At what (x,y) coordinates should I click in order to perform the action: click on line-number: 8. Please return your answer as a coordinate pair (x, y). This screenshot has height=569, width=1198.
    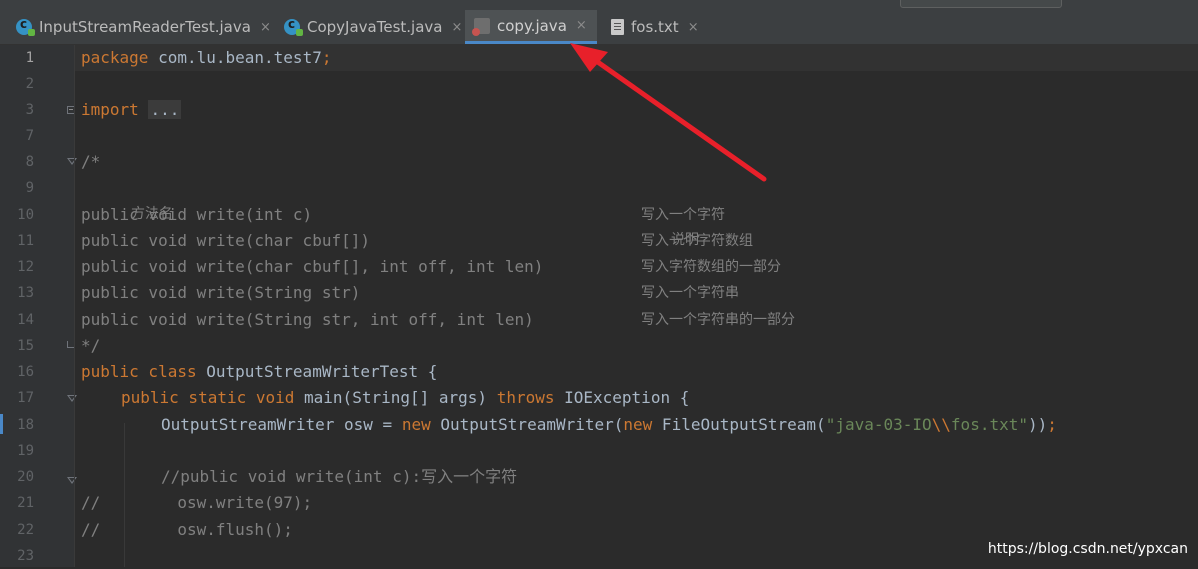
    Looking at the image, I should click on (29, 162).